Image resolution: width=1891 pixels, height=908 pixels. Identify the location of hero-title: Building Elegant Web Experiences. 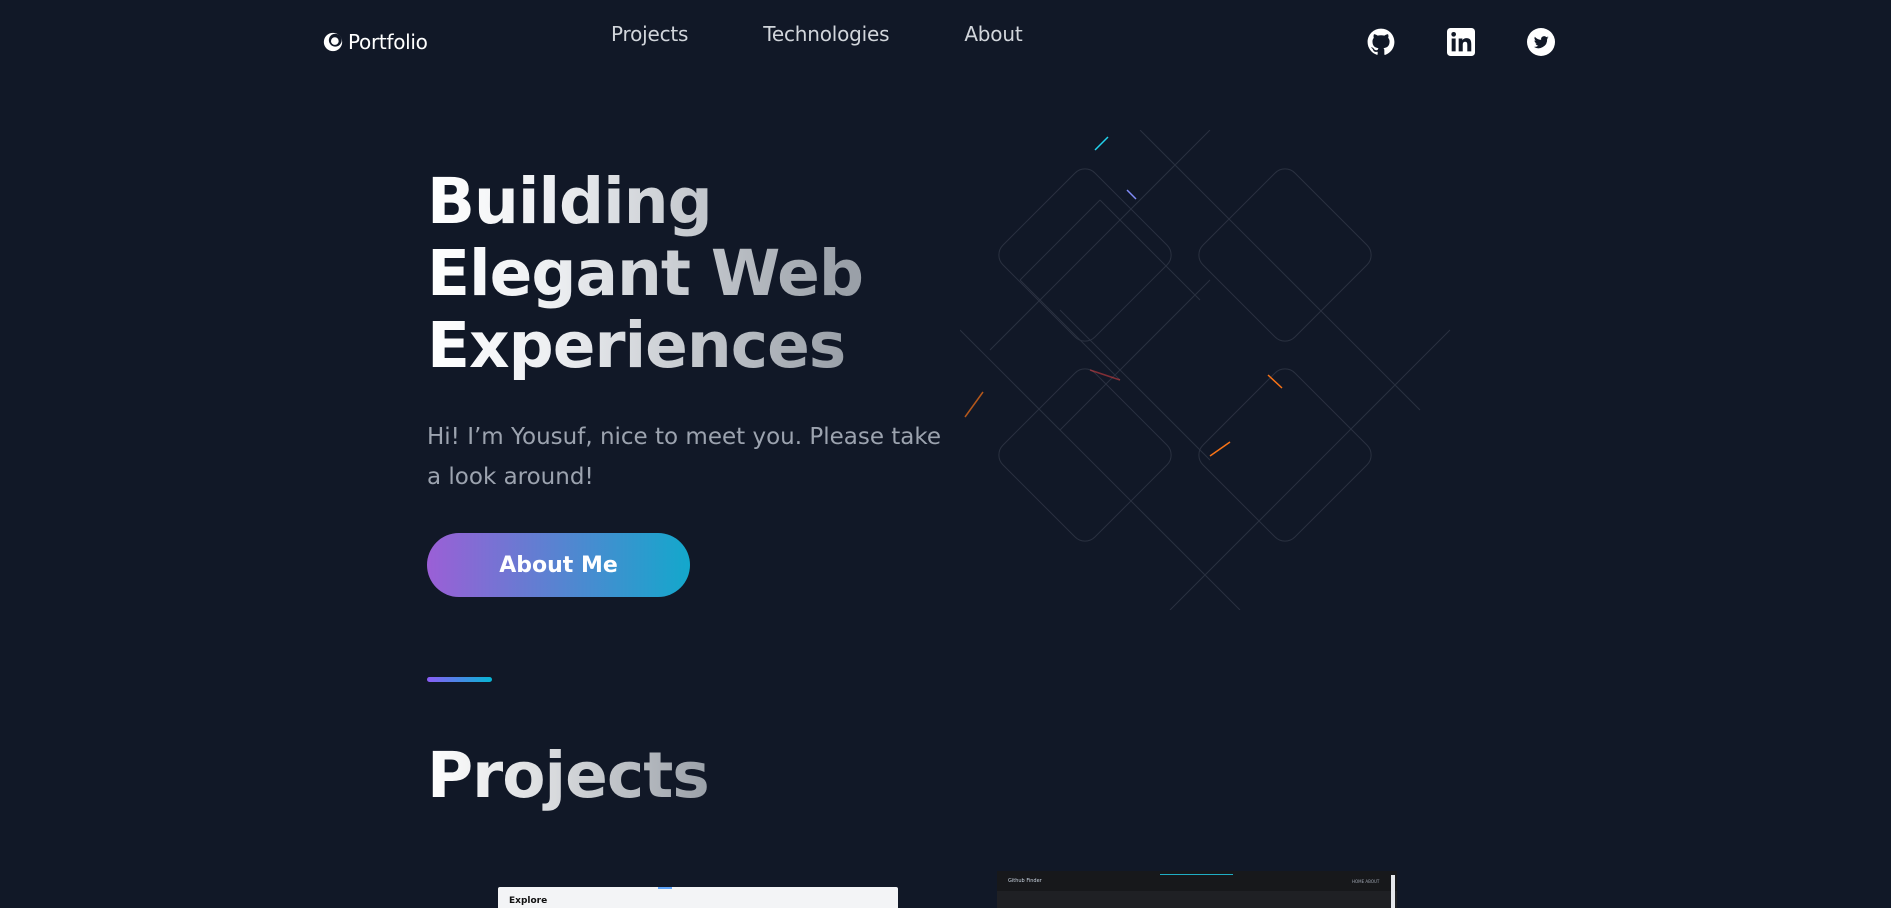
(687, 274).